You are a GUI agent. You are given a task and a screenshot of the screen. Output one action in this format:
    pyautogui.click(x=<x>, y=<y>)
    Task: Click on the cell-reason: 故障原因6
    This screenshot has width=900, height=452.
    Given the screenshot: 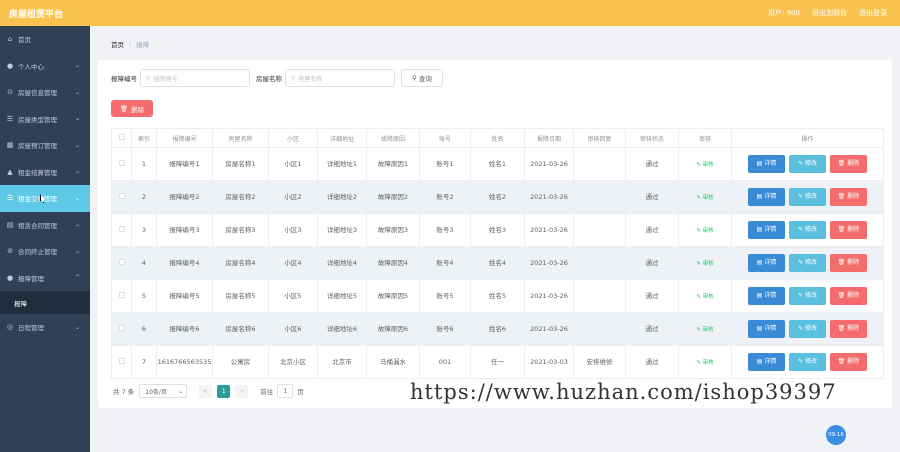 What is the action you would take?
    pyautogui.click(x=393, y=329)
    